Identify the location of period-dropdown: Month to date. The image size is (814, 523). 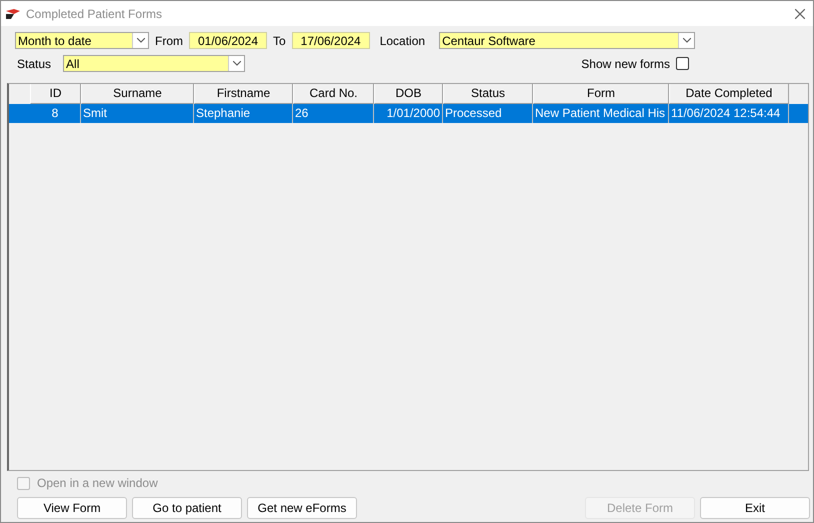
(82, 40).